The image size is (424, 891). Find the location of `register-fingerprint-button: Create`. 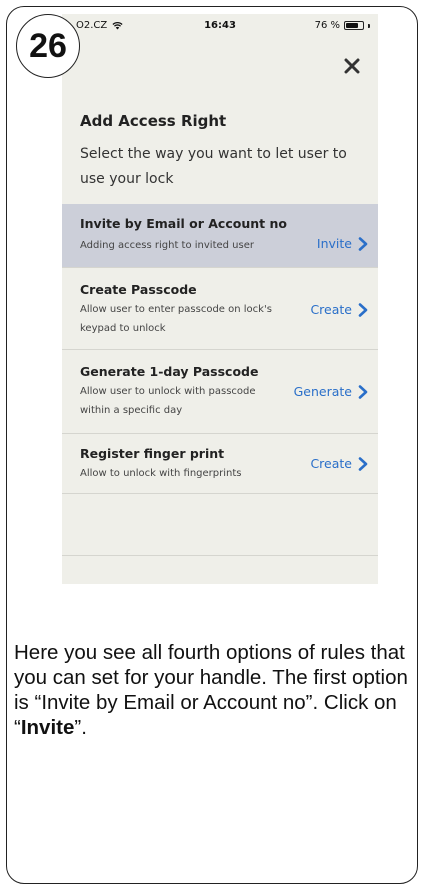

register-fingerprint-button: Create is located at coordinates (339, 463).